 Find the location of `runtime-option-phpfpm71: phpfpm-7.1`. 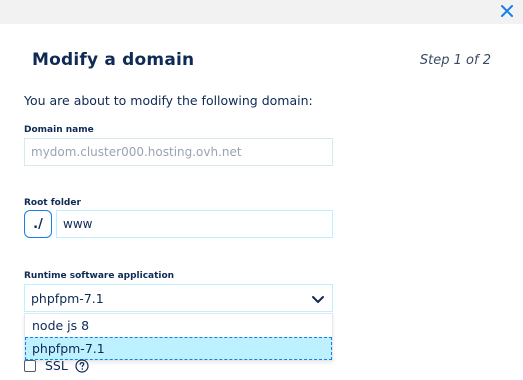

runtime-option-phpfpm71: phpfpm-7.1 is located at coordinates (178, 348).